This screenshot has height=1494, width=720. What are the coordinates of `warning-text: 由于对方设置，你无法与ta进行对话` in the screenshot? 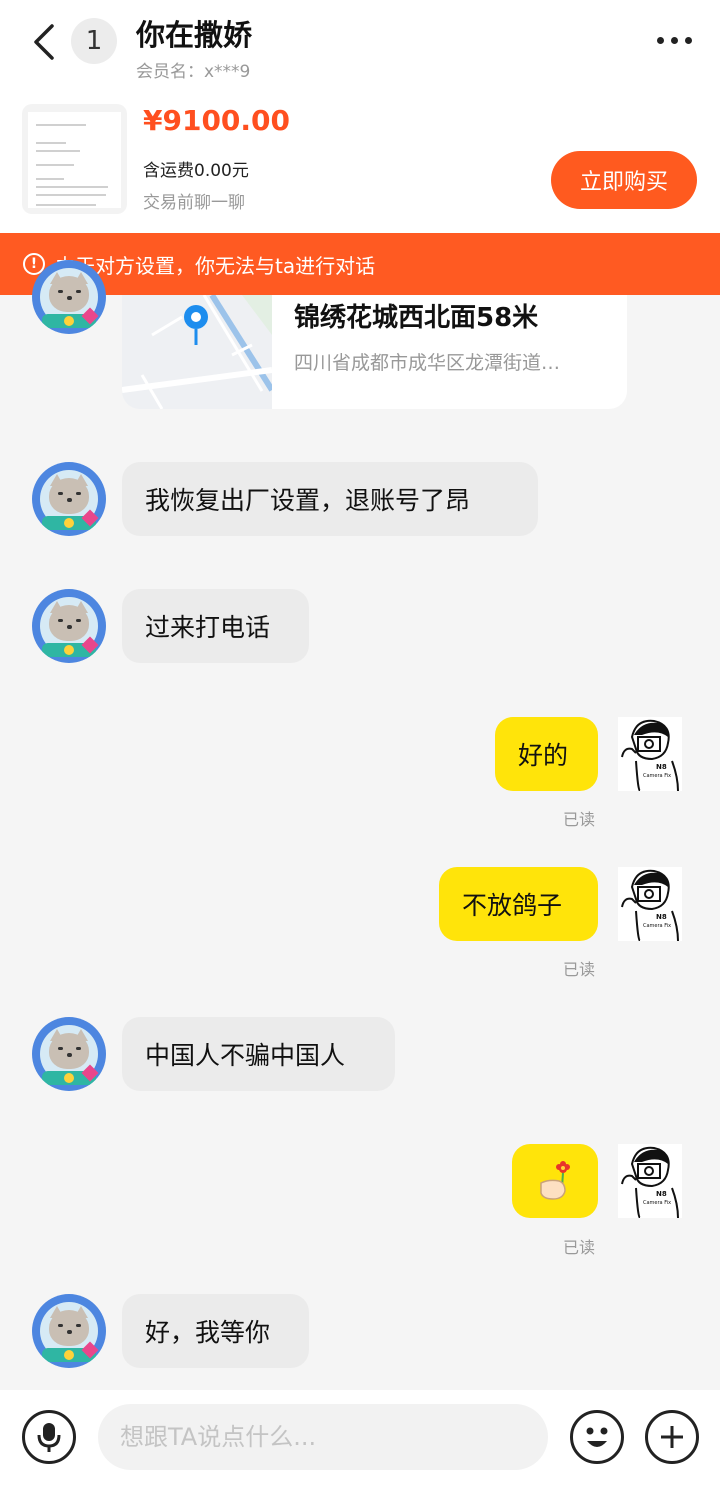 It's located at (215, 265).